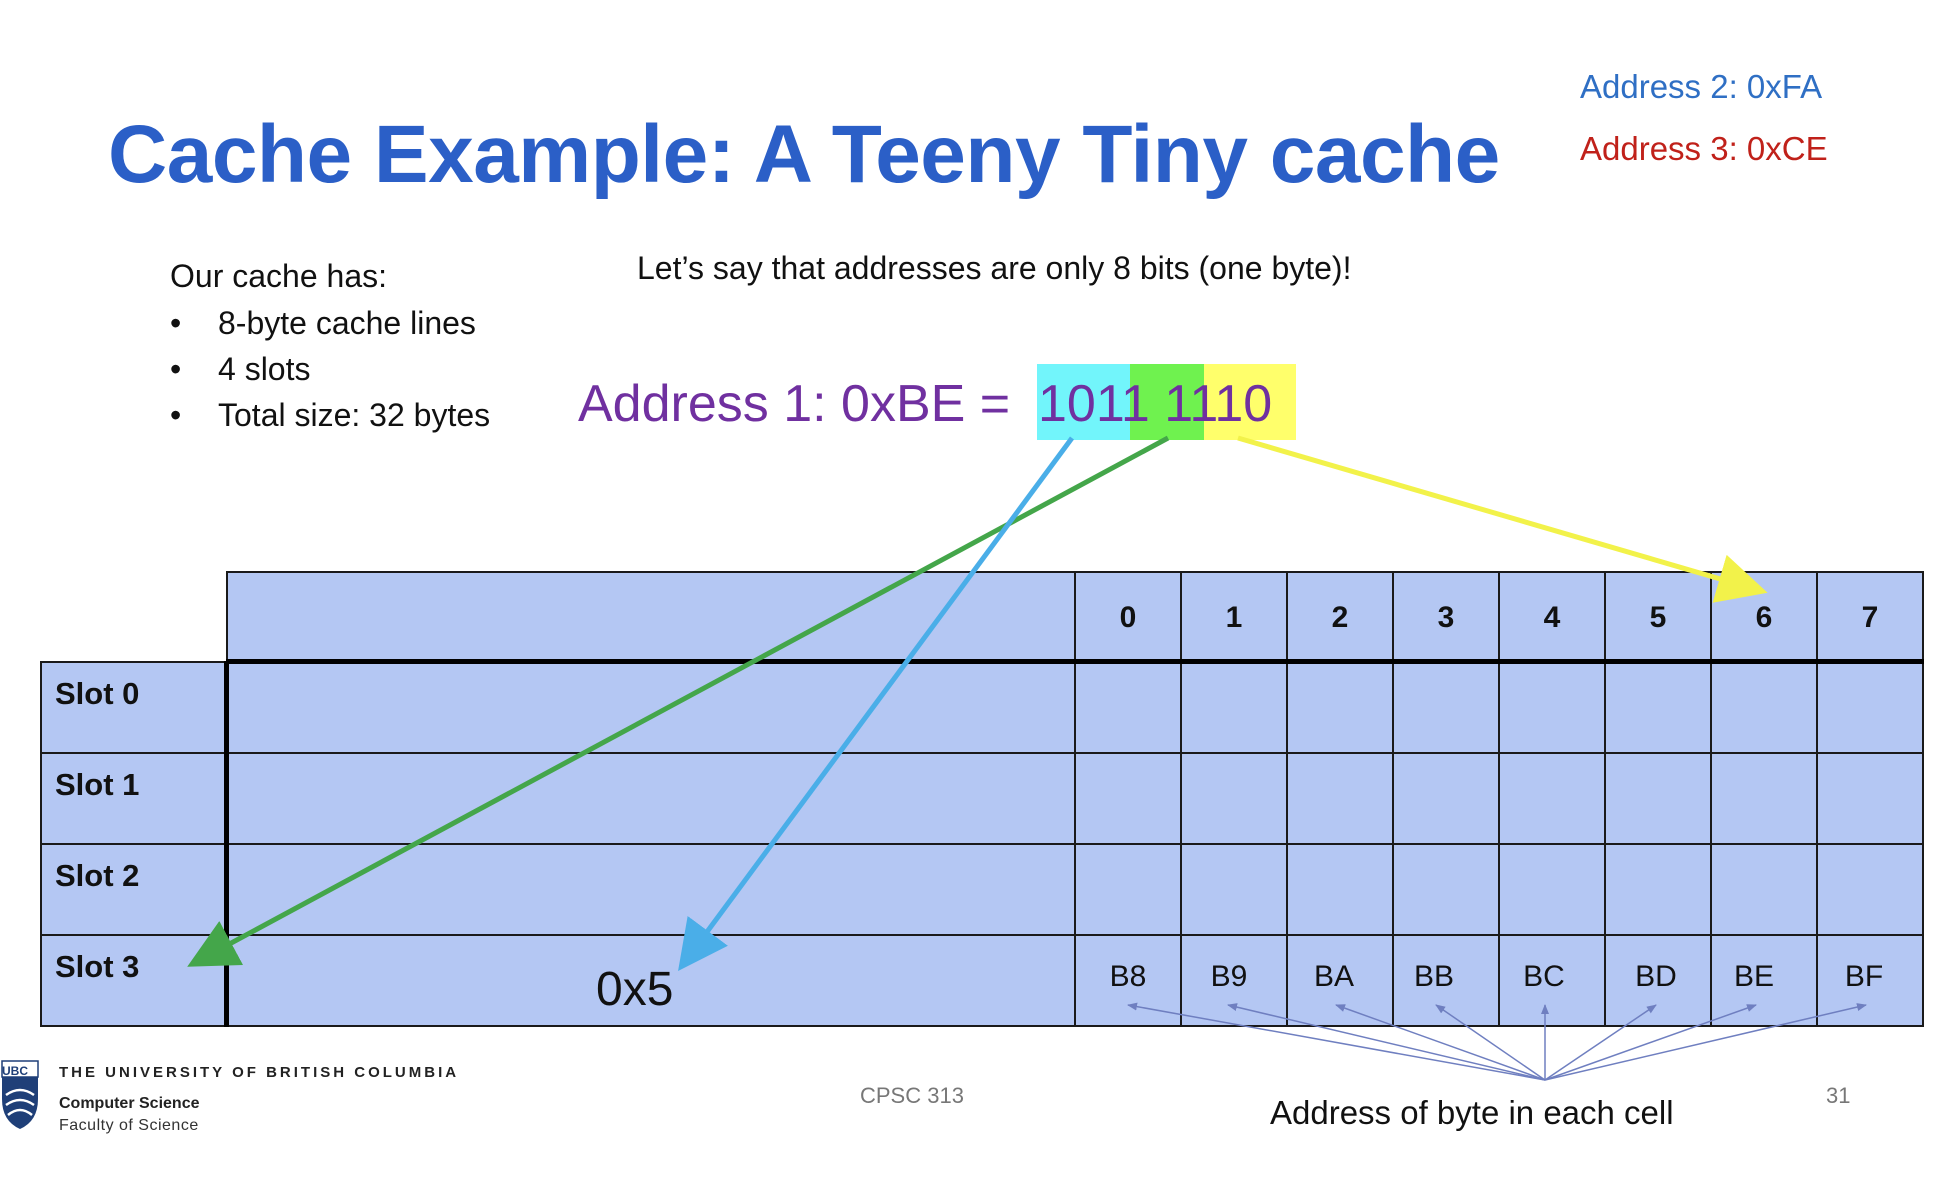  Describe the element at coordinates (1502, 519) in the screenshot. I see `offset-arrow` at that location.